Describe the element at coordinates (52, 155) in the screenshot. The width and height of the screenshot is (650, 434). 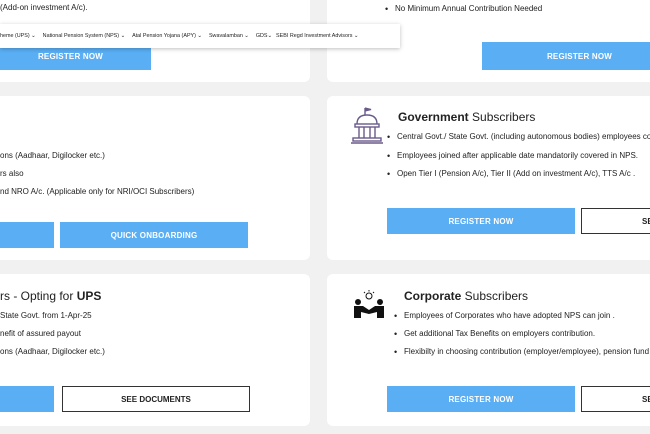
I see `middle-left-line-1: ons (Aadhaar, Digilocker etc.)` at that location.